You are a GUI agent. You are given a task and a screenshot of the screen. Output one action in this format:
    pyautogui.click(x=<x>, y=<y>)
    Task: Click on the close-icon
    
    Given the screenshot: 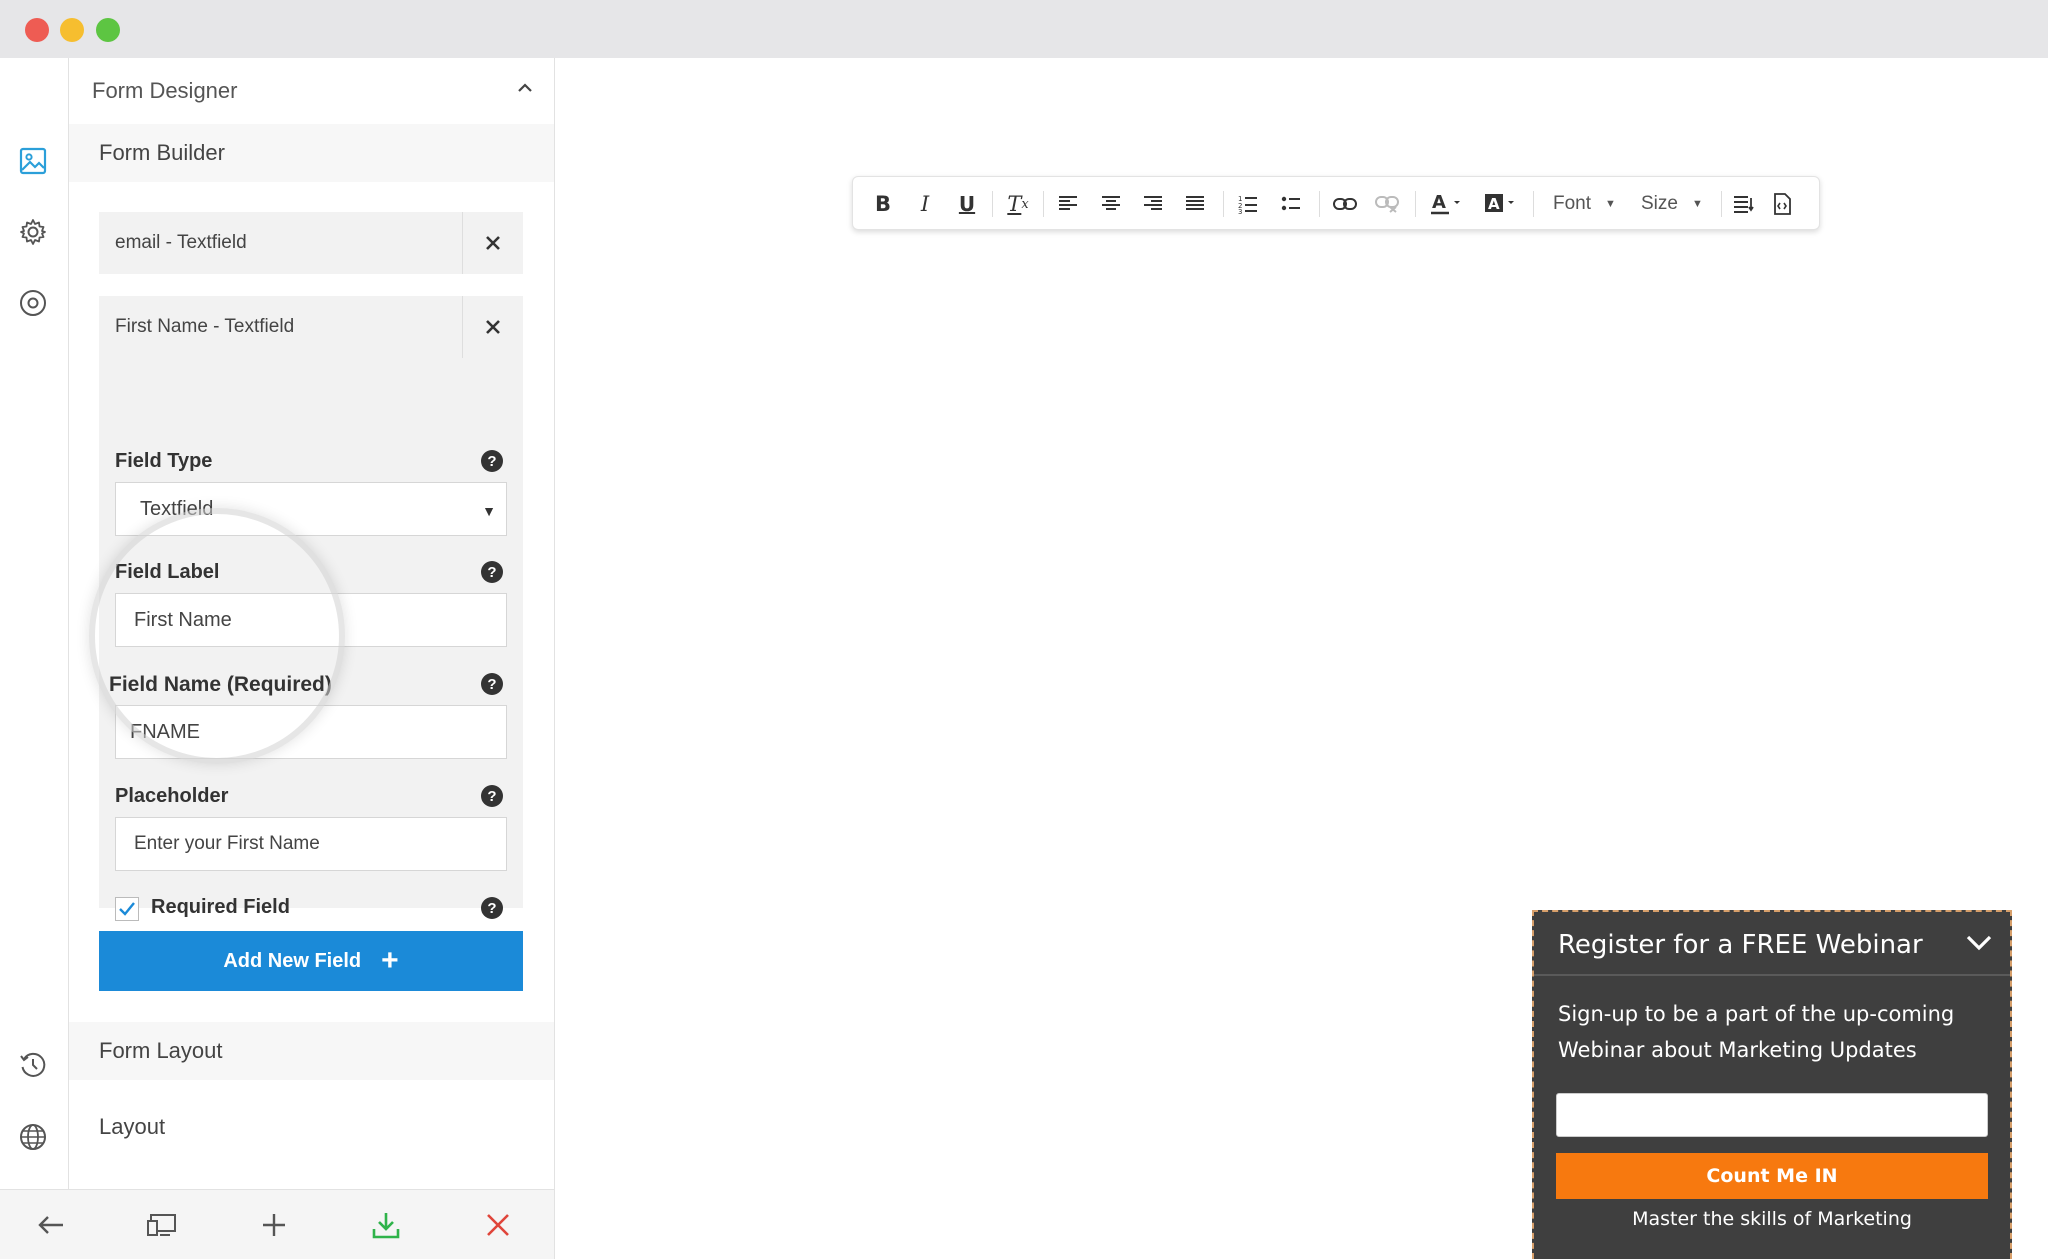 What is the action you would take?
    pyautogui.click(x=498, y=1225)
    